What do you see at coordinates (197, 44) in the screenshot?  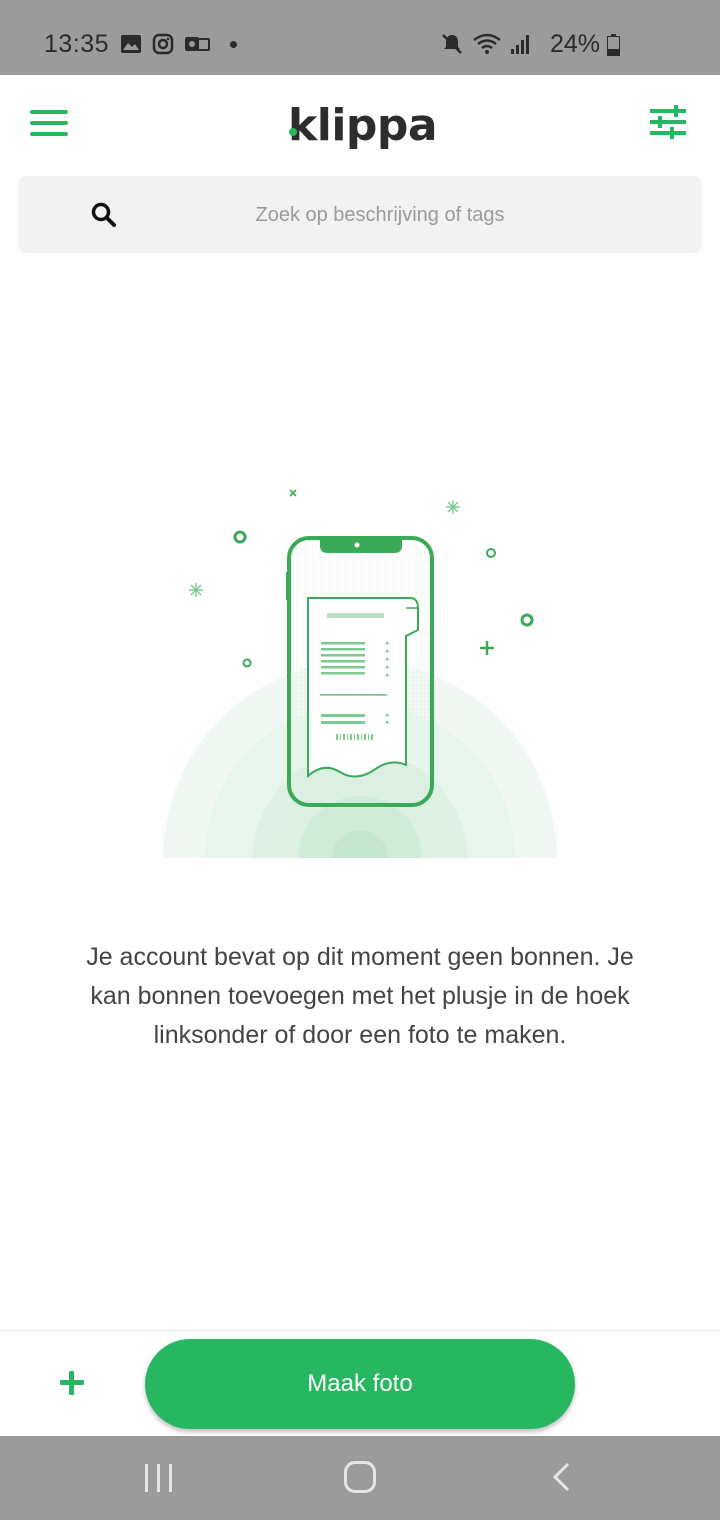 I see `outlook-icon` at bounding box center [197, 44].